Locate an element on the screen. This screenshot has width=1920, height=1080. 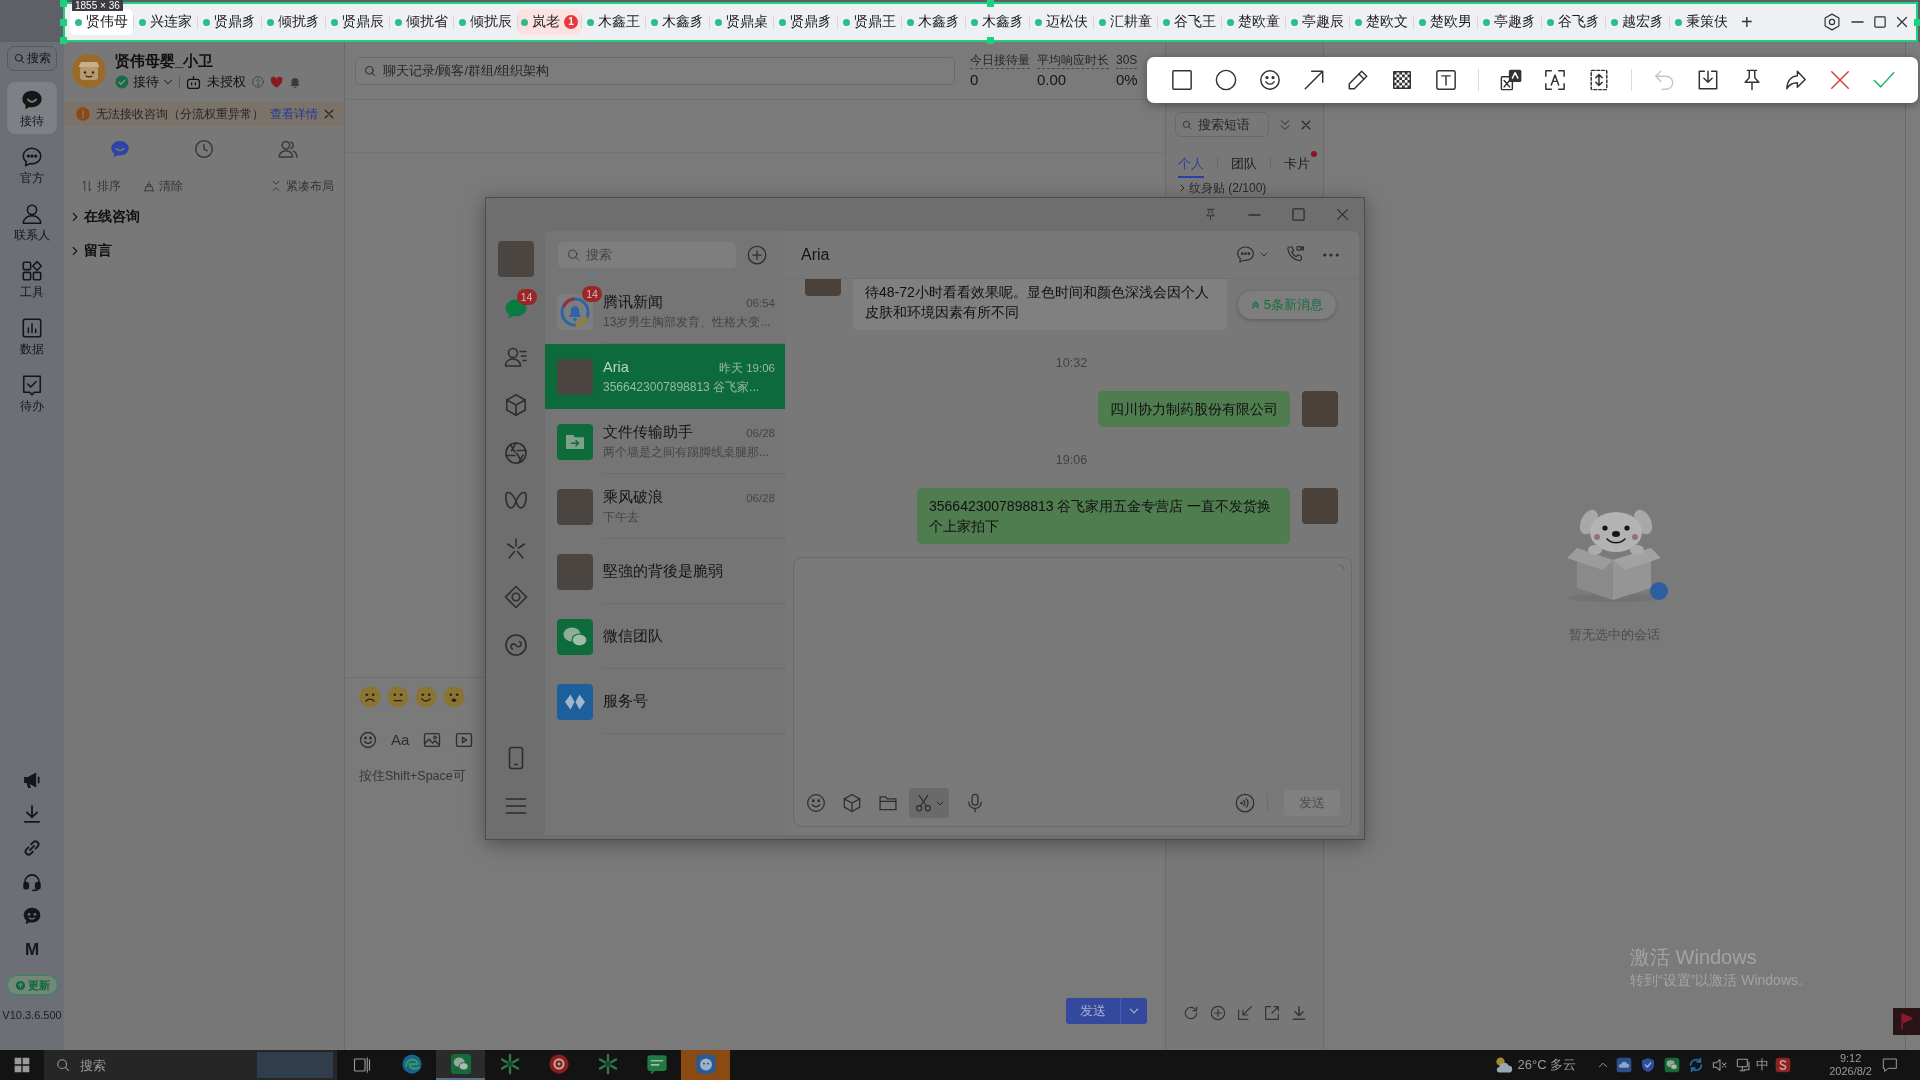
font-format-button: Aa is located at coordinates (400, 740).